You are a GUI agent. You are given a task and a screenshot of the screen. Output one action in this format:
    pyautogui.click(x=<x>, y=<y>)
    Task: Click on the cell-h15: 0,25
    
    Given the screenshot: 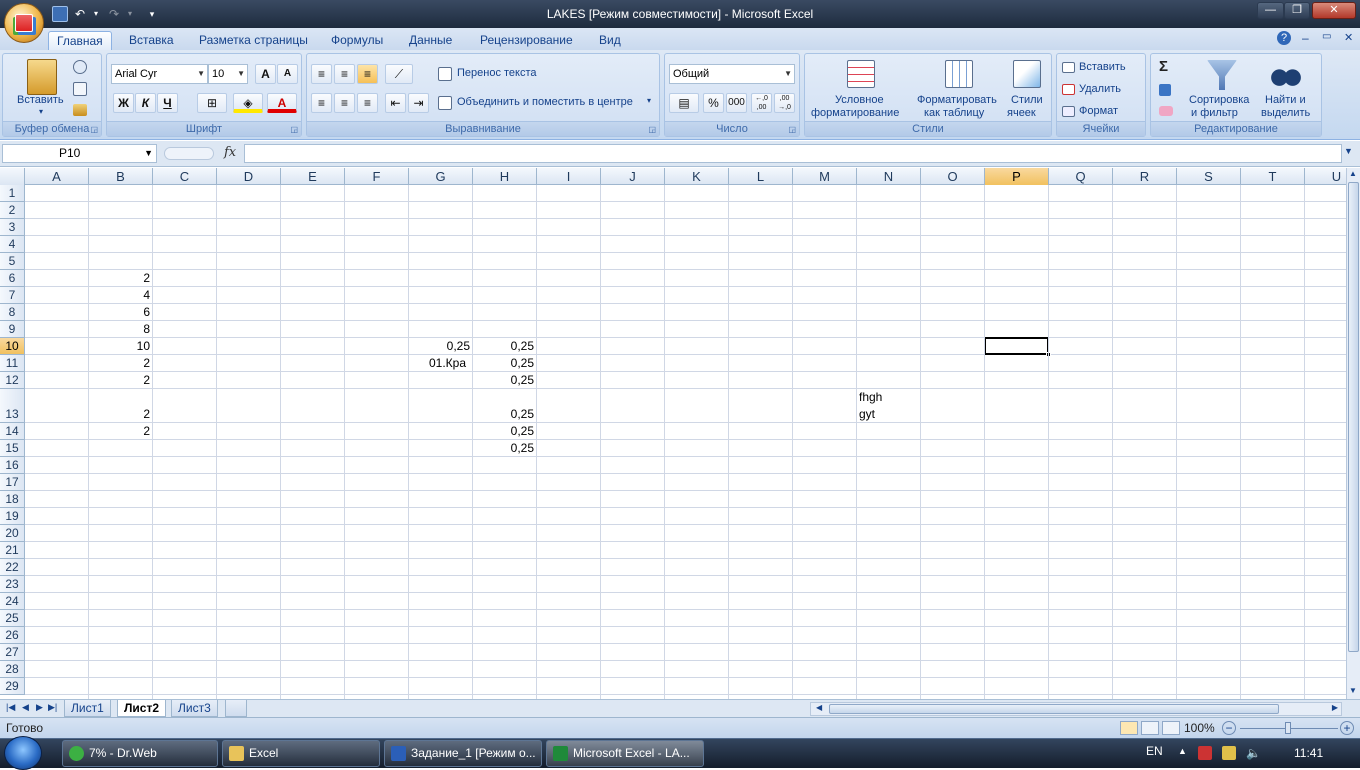 What is the action you would take?
    pyautogui.click(x=503, y=448)
    